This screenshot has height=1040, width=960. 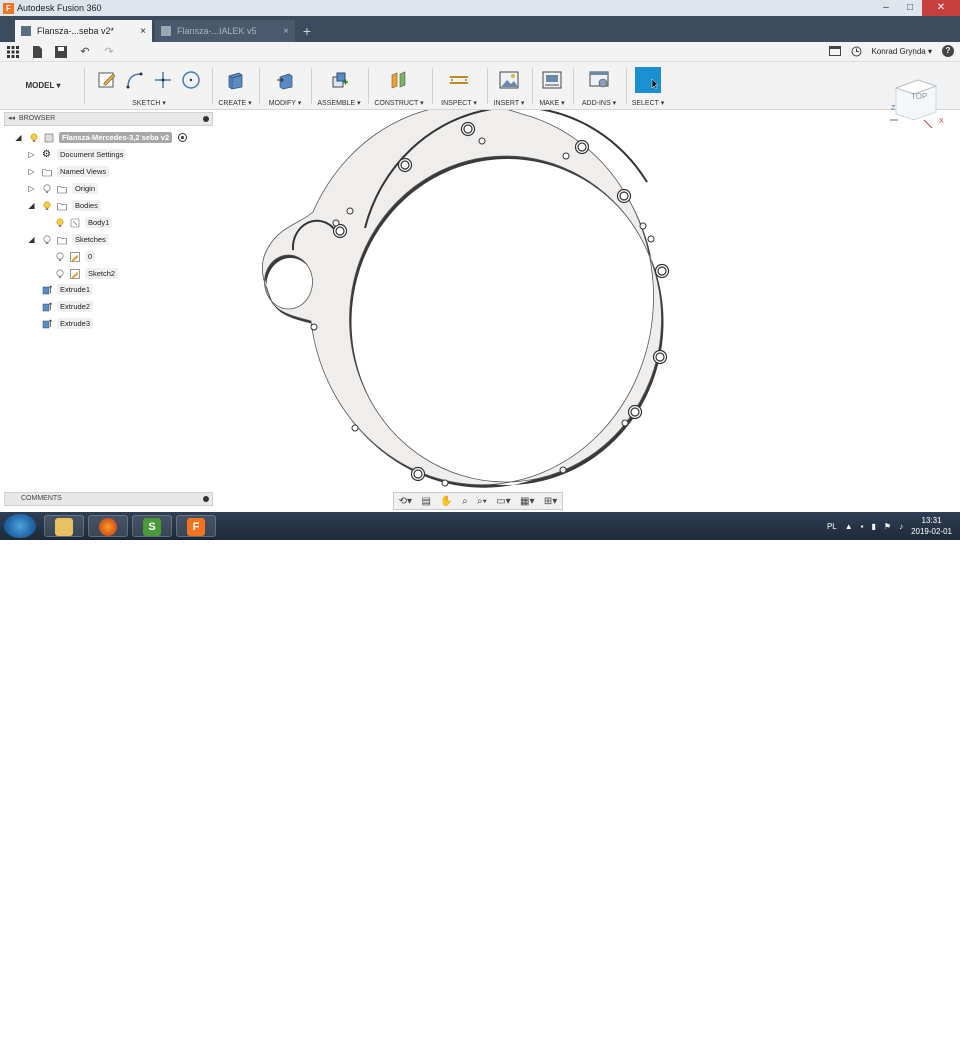 I want to click on extrude-box-icon, so click(x=235, y=80).